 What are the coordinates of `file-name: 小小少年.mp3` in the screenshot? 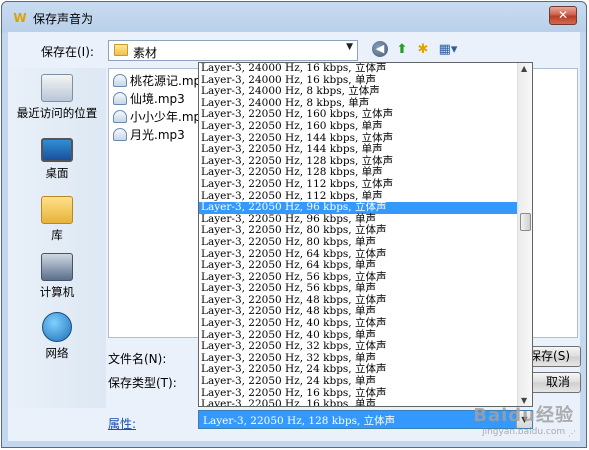 It's located at (169, 117).